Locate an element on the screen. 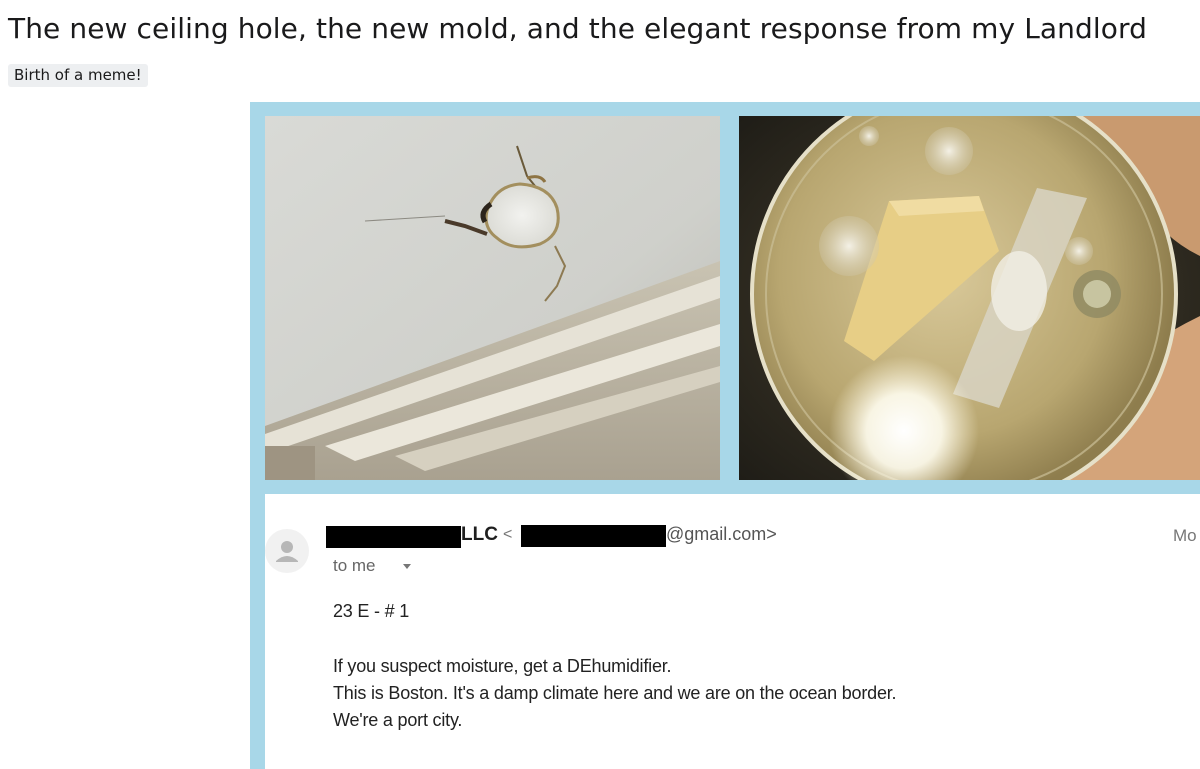  redacted-sender-email is located at coordinates (593, 536).